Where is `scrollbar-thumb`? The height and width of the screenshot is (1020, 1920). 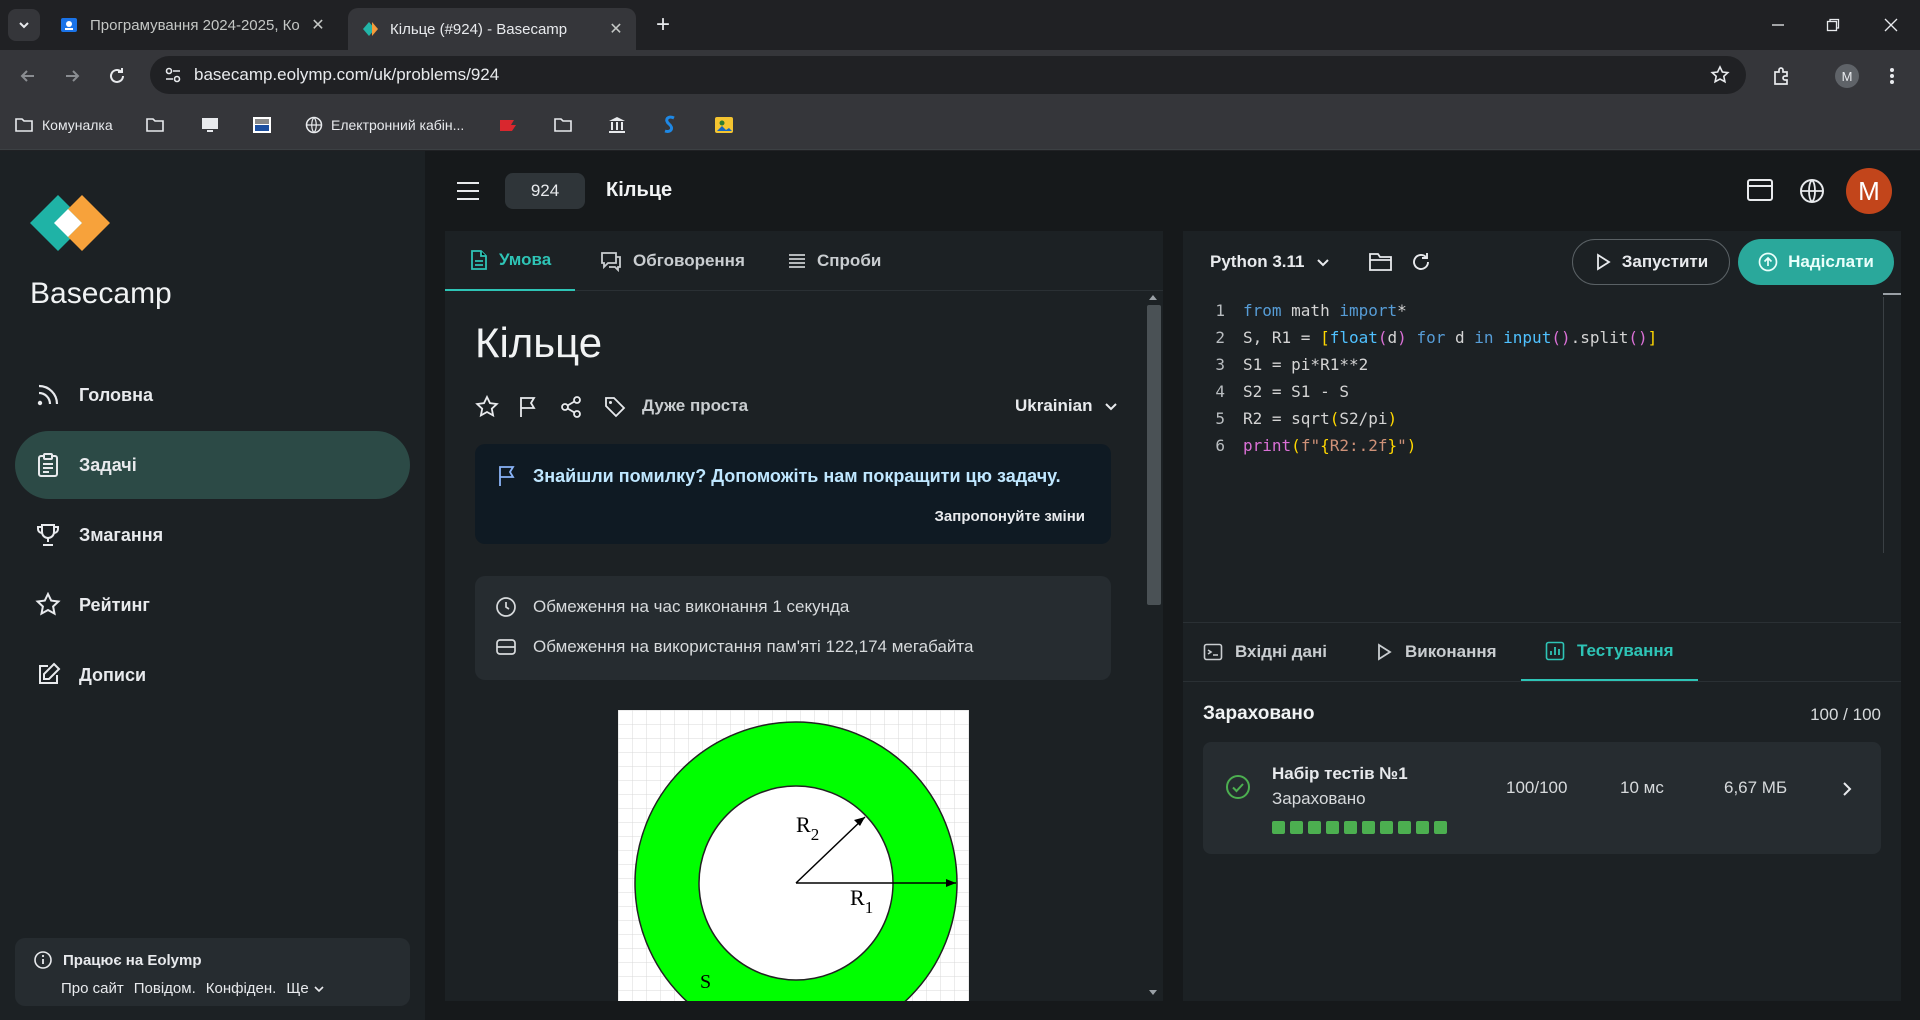
scrollbar-thumb is located at coordinates (1154, 455).